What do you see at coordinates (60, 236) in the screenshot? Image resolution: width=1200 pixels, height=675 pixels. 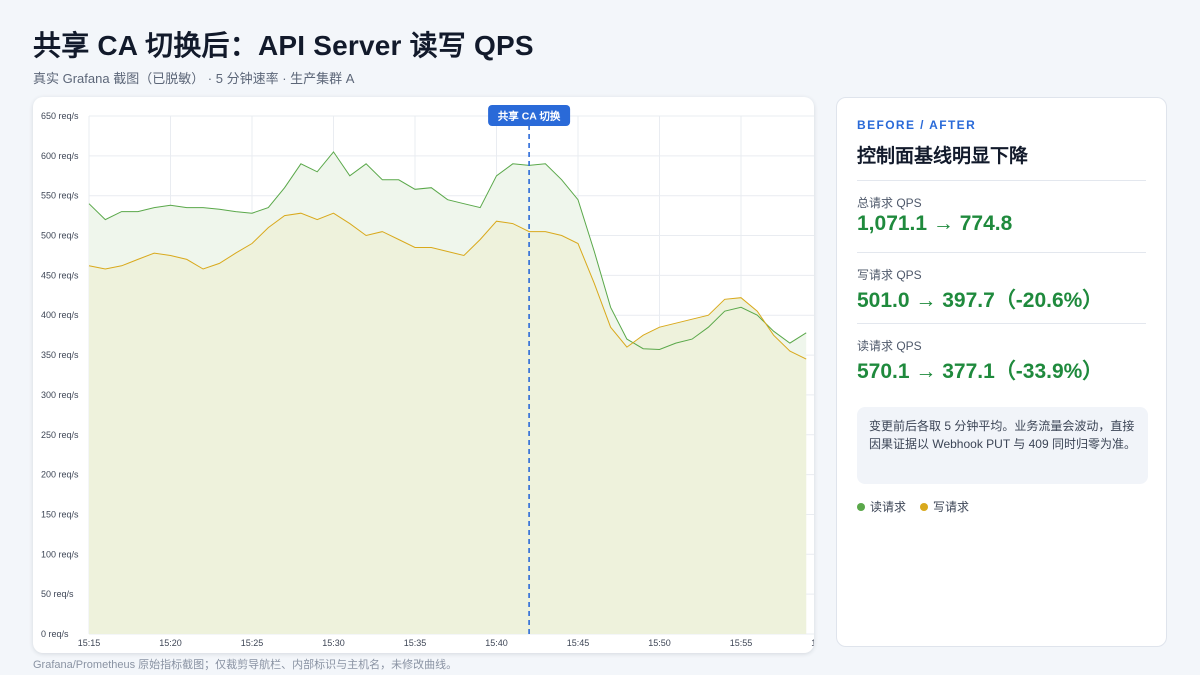 I see `y-tick-label: 500 req/s` at bounding box center [60, 236].